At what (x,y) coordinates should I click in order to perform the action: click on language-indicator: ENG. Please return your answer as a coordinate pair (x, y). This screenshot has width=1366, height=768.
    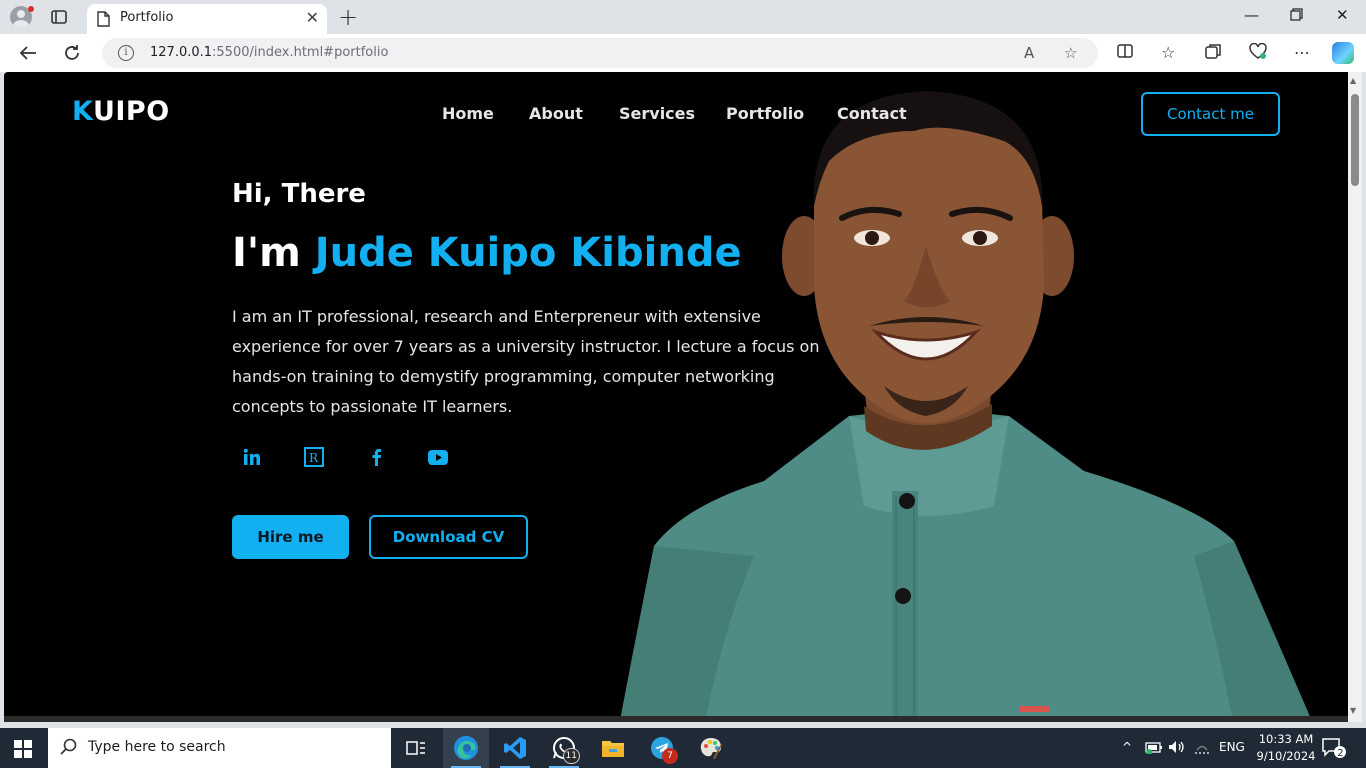
    Looking at the image, I should click on (1232, 747).